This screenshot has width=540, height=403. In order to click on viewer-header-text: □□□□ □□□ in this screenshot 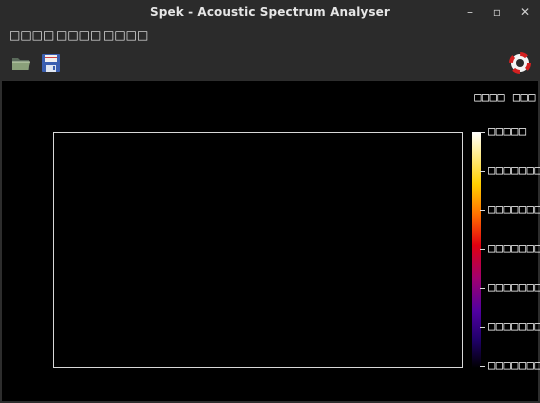, I will do `click(505, 97)`.